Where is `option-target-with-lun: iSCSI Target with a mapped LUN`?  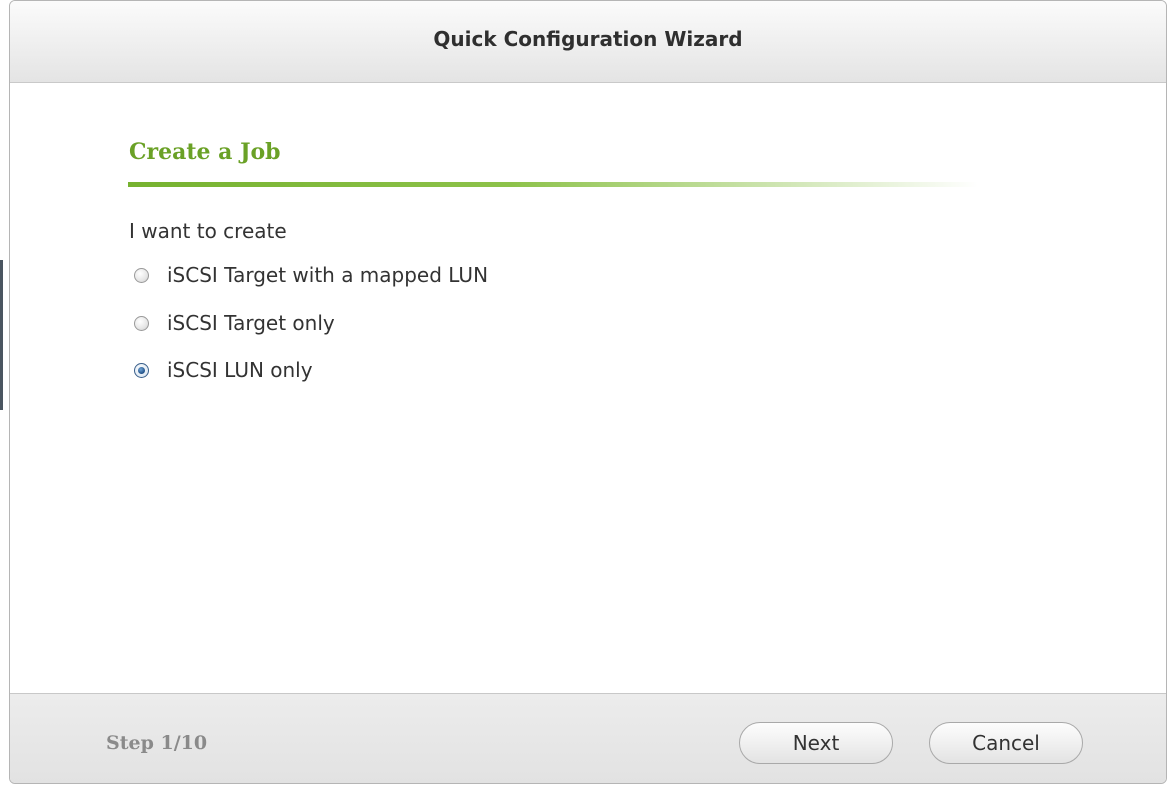 option-target-with-lun: iSCSI Target with a mapped LUN is located at coordinates (311, 275).